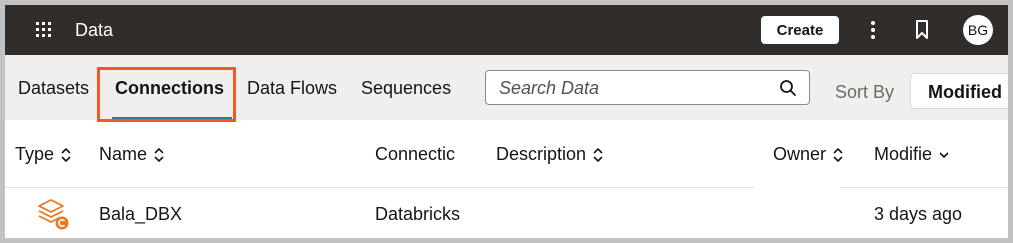 This screenshot has width=1013, height=243. I want to click on chevron-down-icon, so click(944, 154).